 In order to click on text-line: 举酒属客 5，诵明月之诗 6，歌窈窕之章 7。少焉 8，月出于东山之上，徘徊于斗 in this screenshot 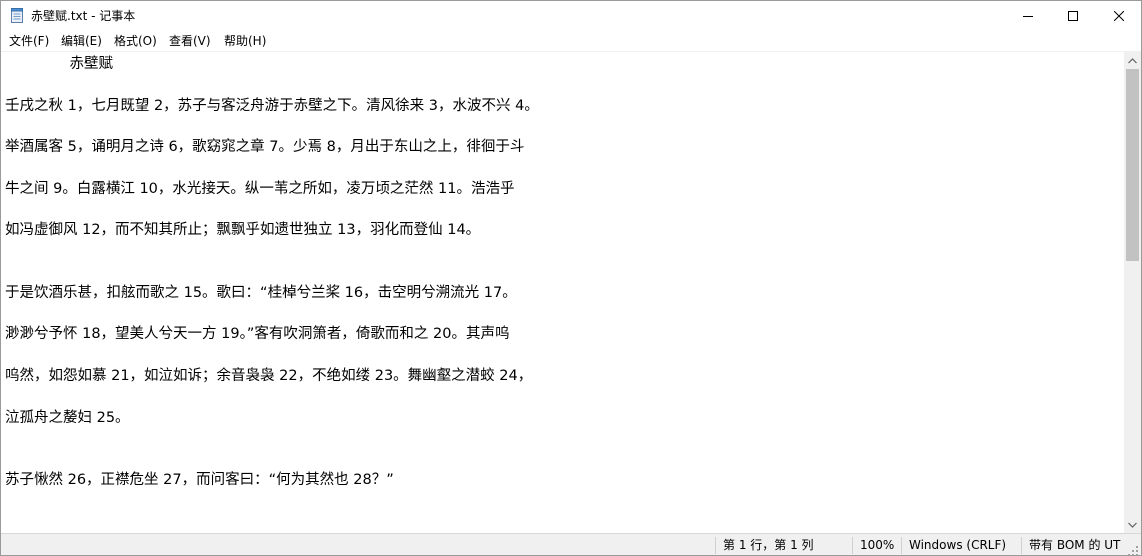, I will do `click(264, 147)`.